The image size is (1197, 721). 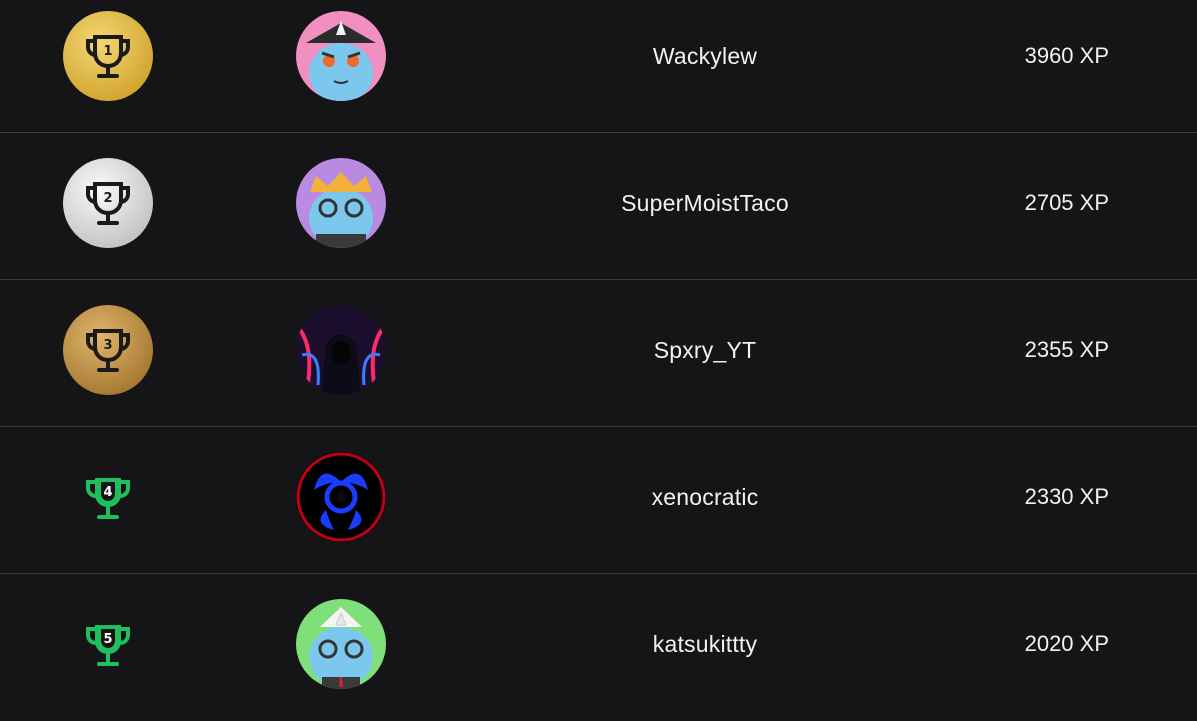 What do you see at coordinates (1066, 496) in the screenshot?
I see `xp-value: 2330 XP` at bounding box center [1066, 496].